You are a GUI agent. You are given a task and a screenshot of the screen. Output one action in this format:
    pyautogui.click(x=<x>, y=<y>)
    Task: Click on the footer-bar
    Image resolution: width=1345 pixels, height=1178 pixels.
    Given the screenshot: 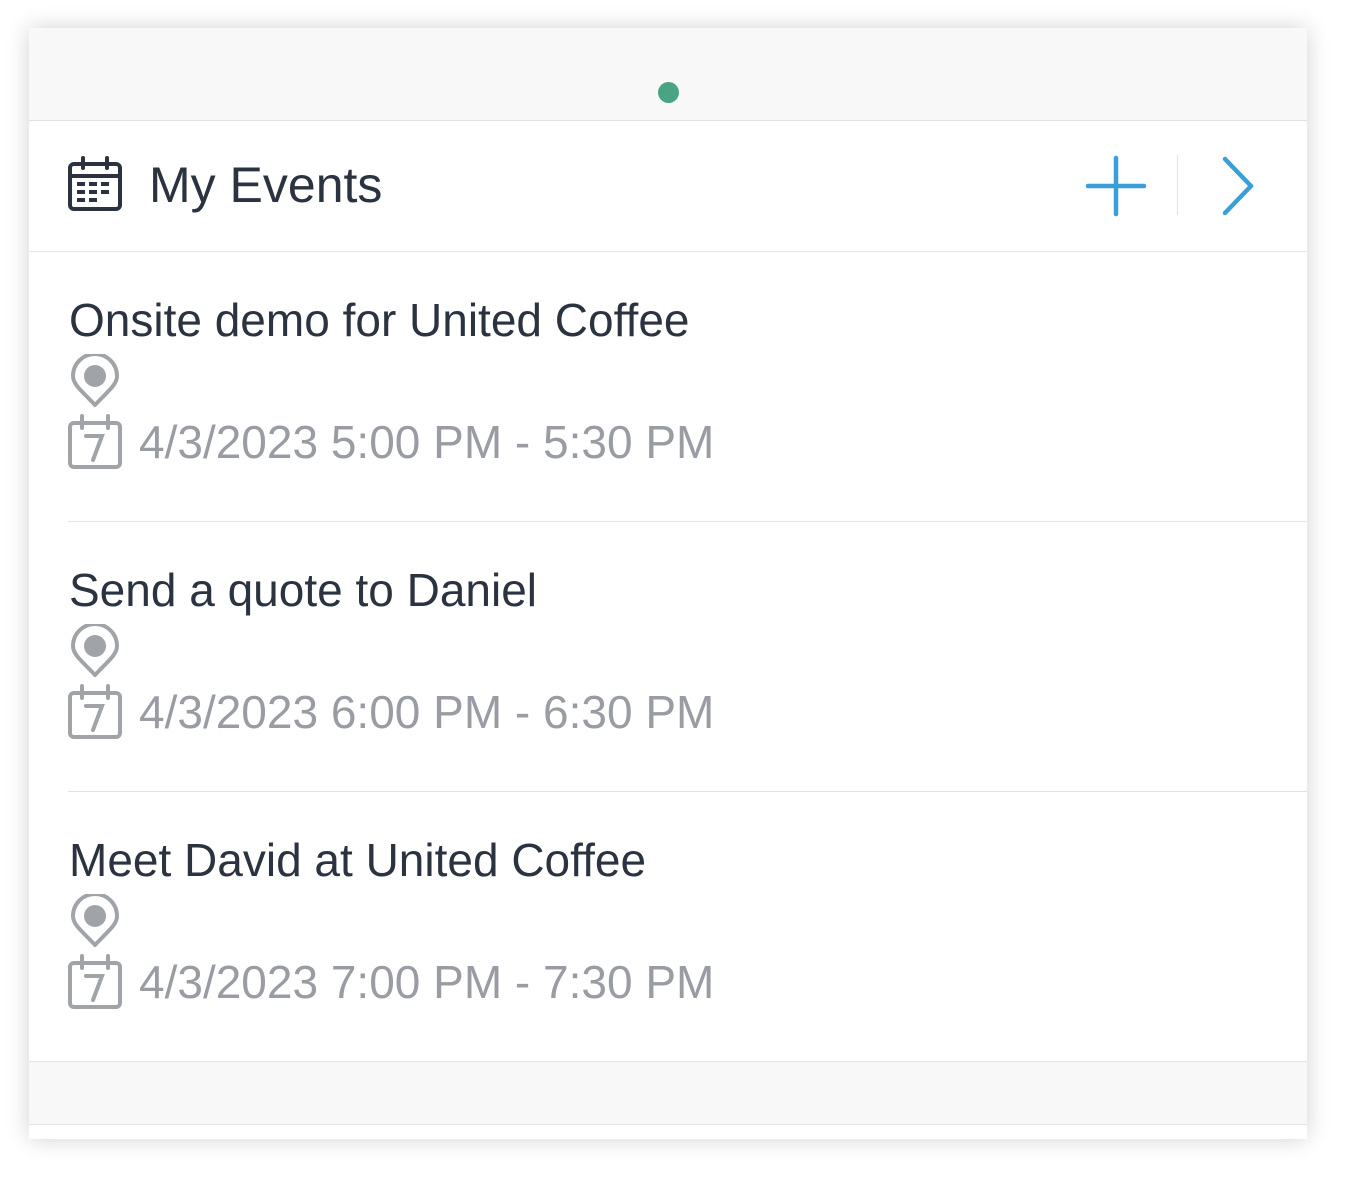 What is the action you would take?
    pyautogui.click(x=668, y=1093)
    